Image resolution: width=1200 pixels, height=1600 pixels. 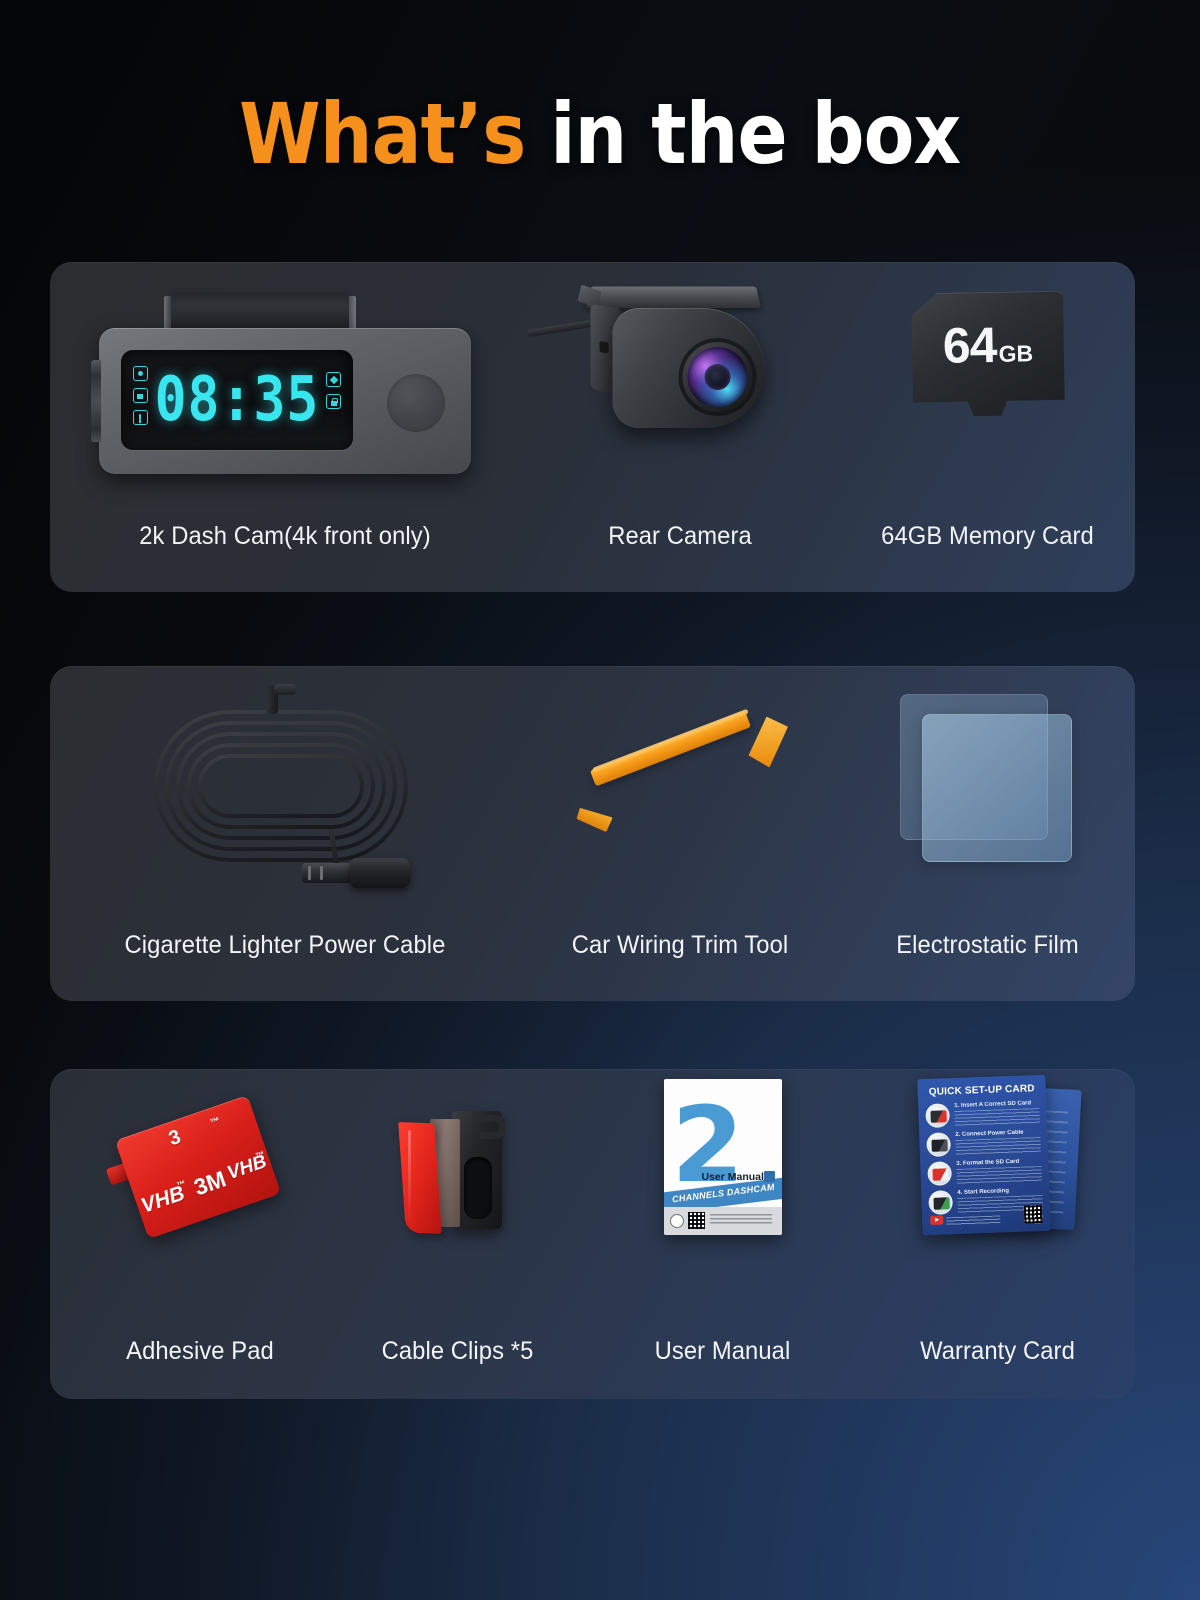 I want to click on cigarette-lighter-plug, so click(x=356, y=873).